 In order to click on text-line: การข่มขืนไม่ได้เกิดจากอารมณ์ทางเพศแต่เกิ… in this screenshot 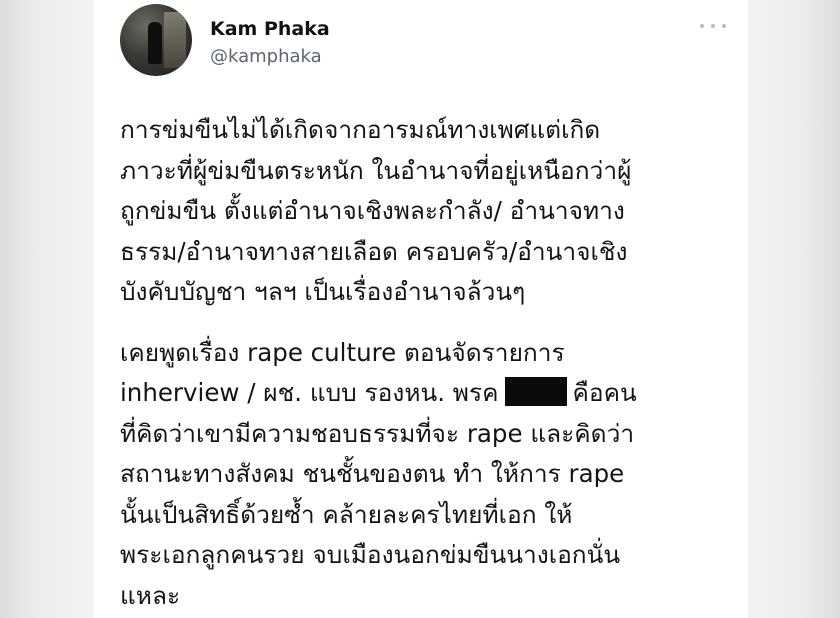, I will do `click(360, 129)`.